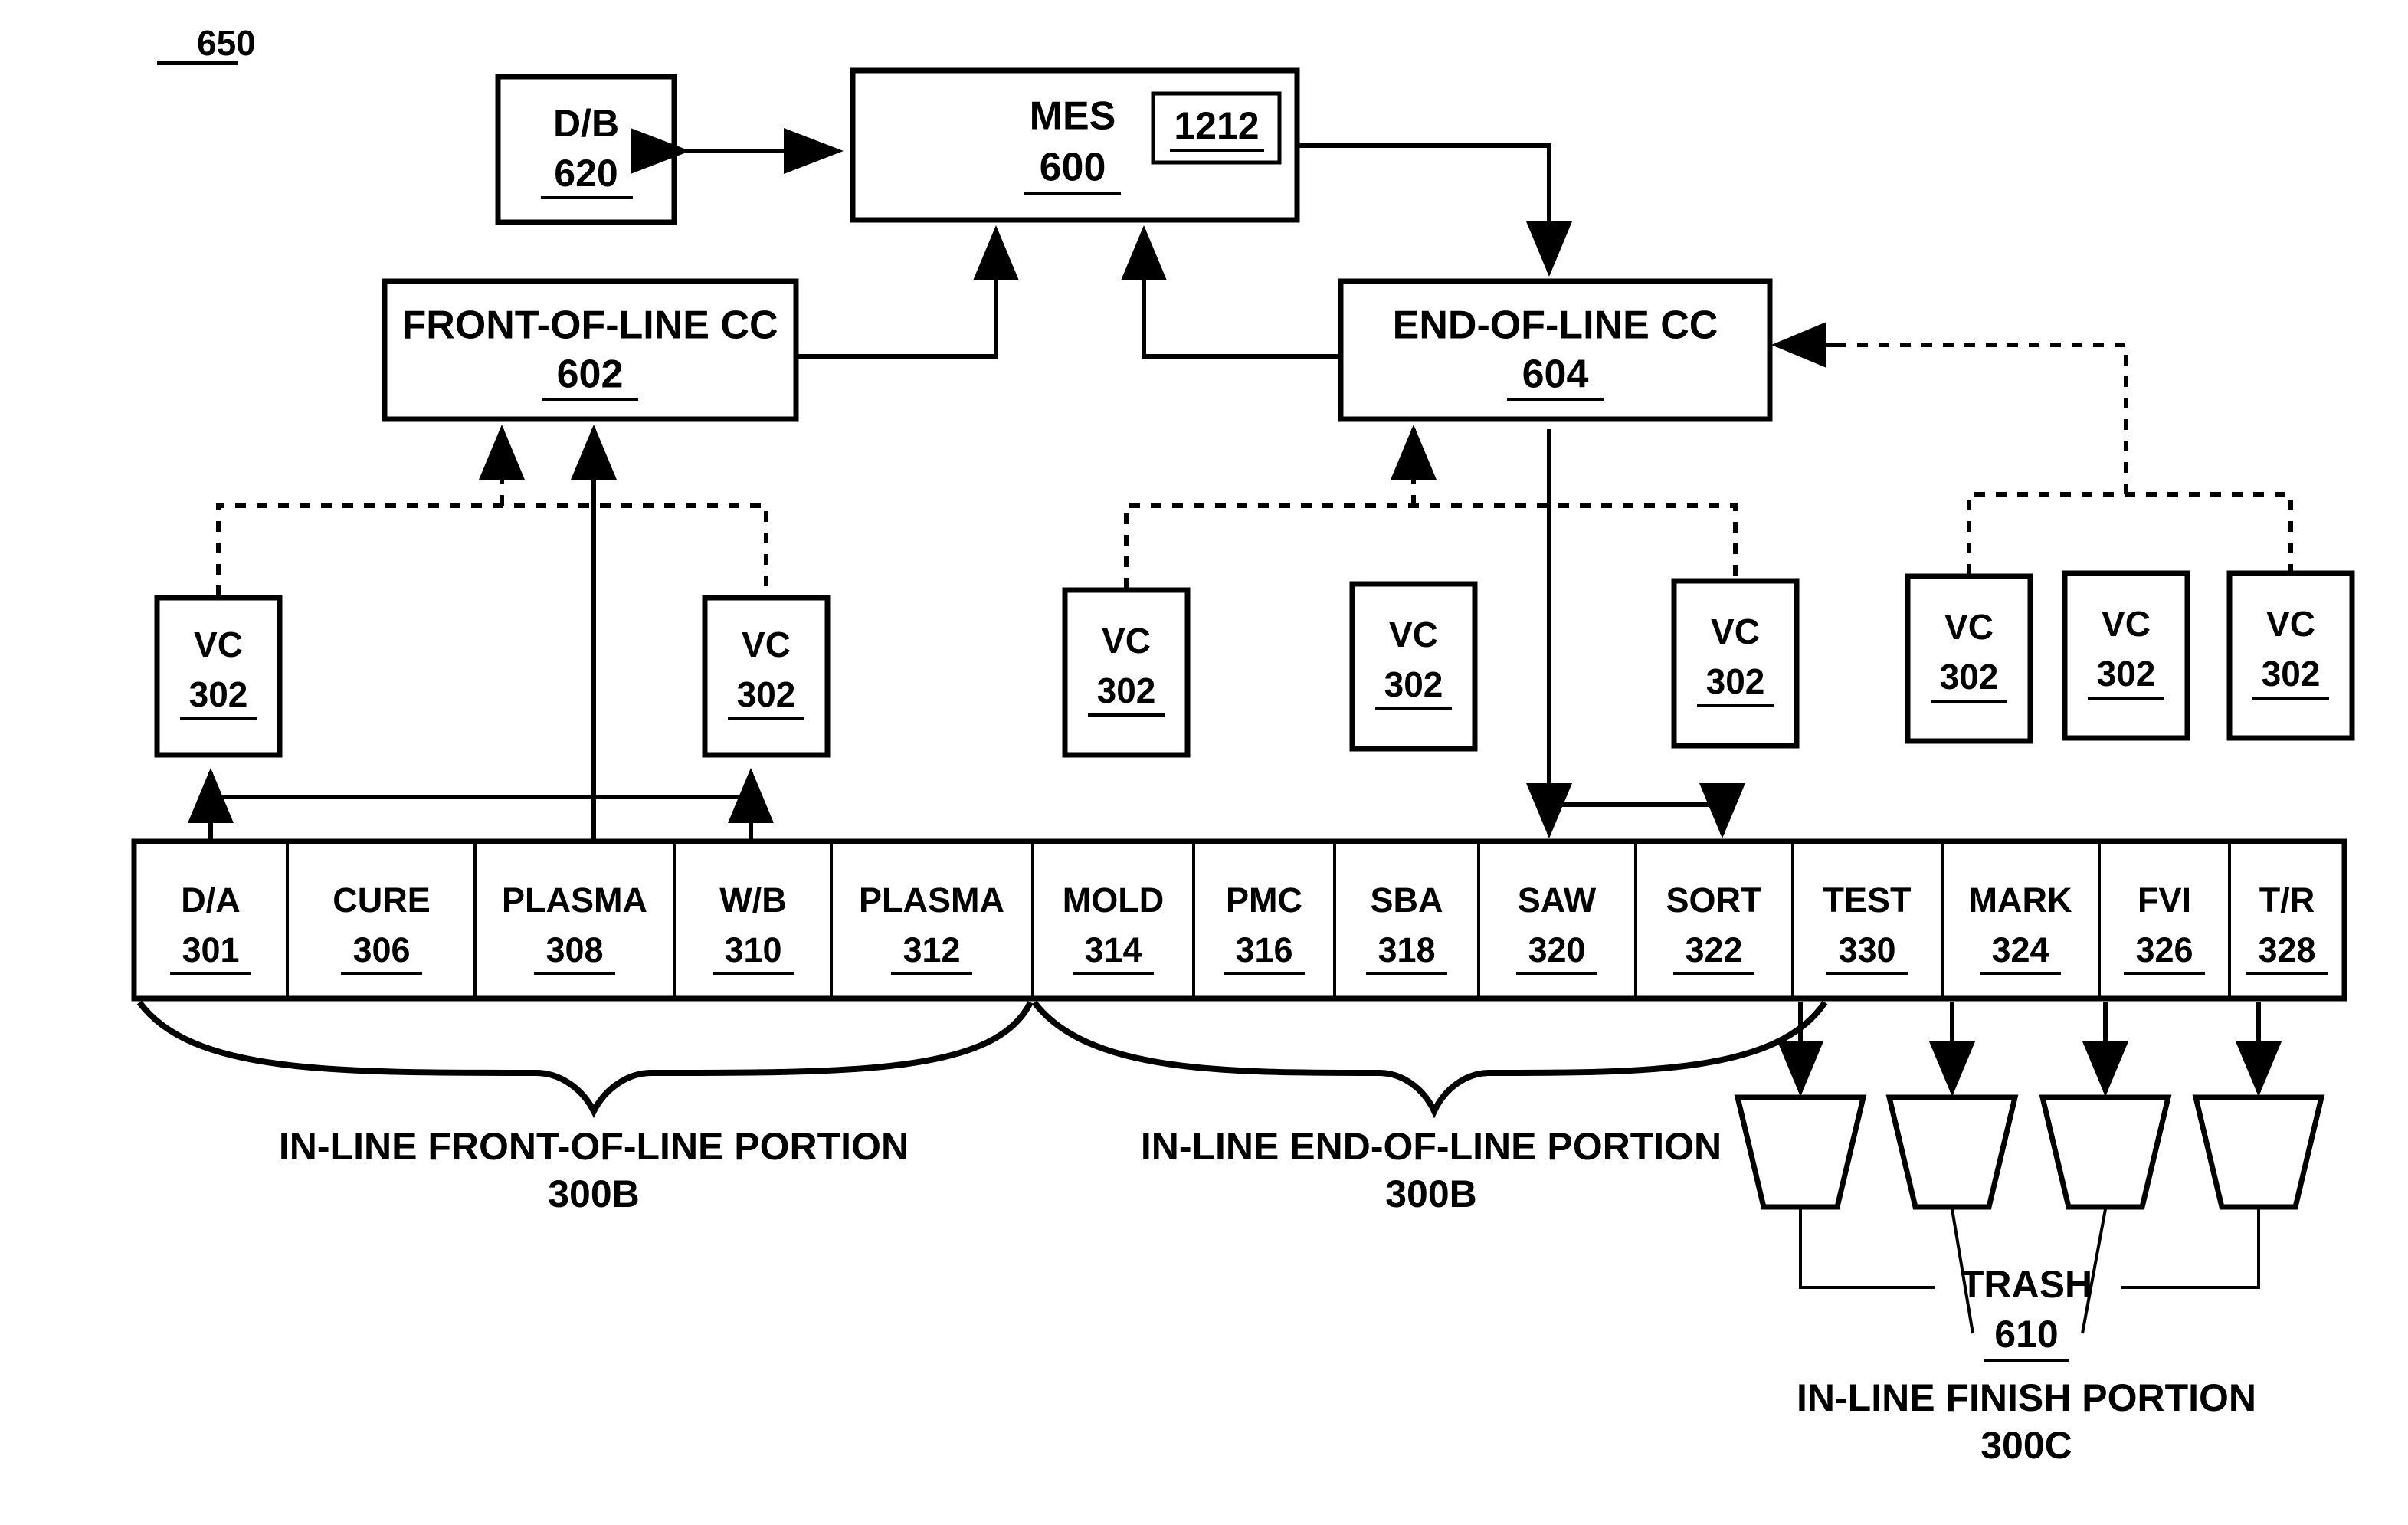  Describe the element at coordinates (481, 804) in the screenshot. I see `connector-stations-front-of-line-cc` at that location.